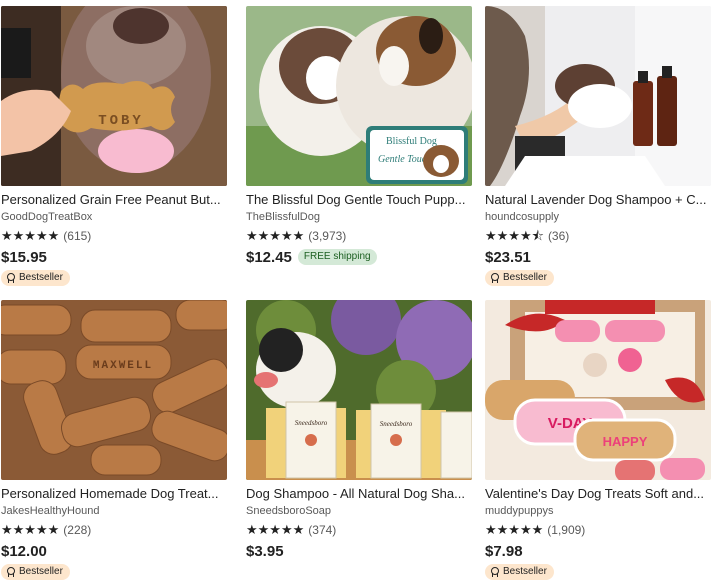 This screenshot has width=715, height=586. Describe the element at coordinates (599, 236) in the screenshot. I see `rating: ★★★★⯪ (36)` at that location.